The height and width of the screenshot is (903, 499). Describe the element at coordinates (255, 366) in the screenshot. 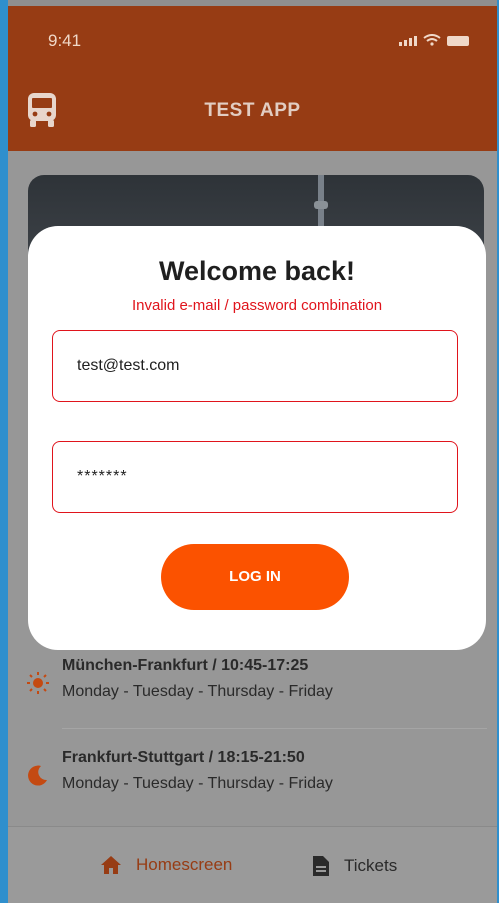

I see `email-field: test@test.com` at that location.